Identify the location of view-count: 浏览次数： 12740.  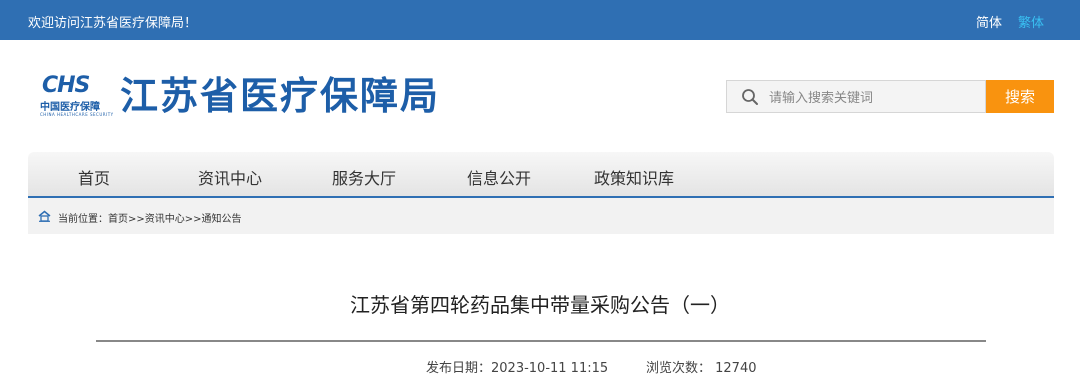
(701, 368).